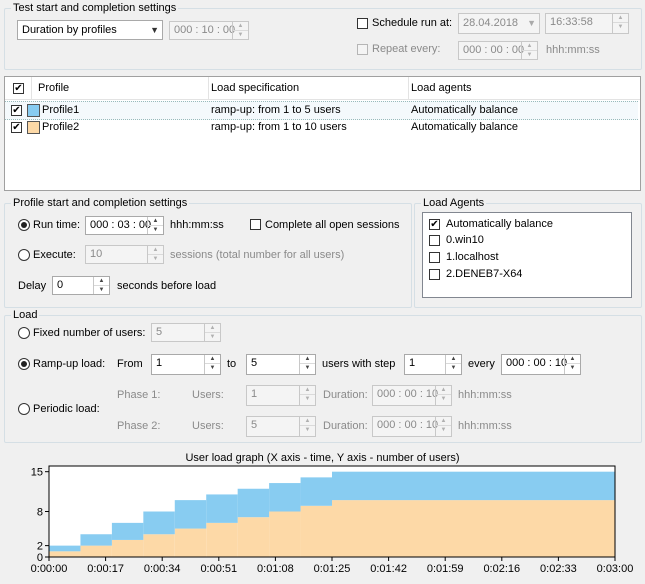 The height and width of the screenshot is (584, 645). Describe the element at coordinates (186, 364) in the screenshot. I see `rampup-from-input: 1 ▲ ▼` at that location.